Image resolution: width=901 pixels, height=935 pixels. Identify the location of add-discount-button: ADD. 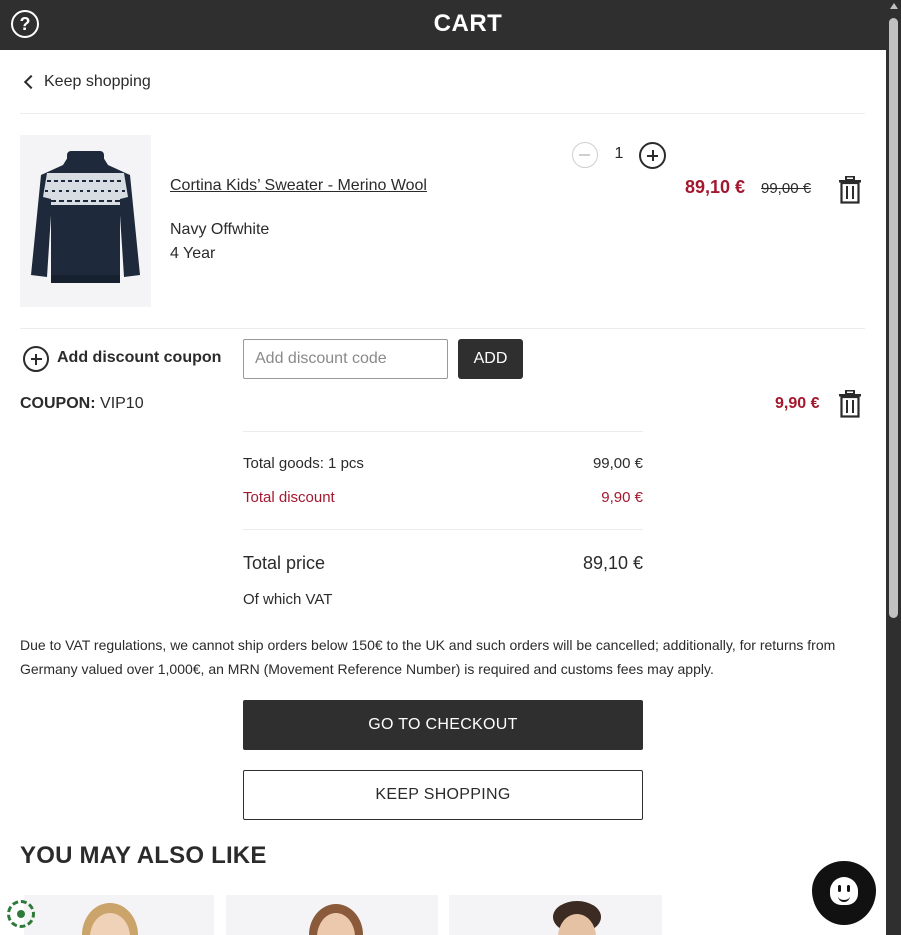
(490, 359).